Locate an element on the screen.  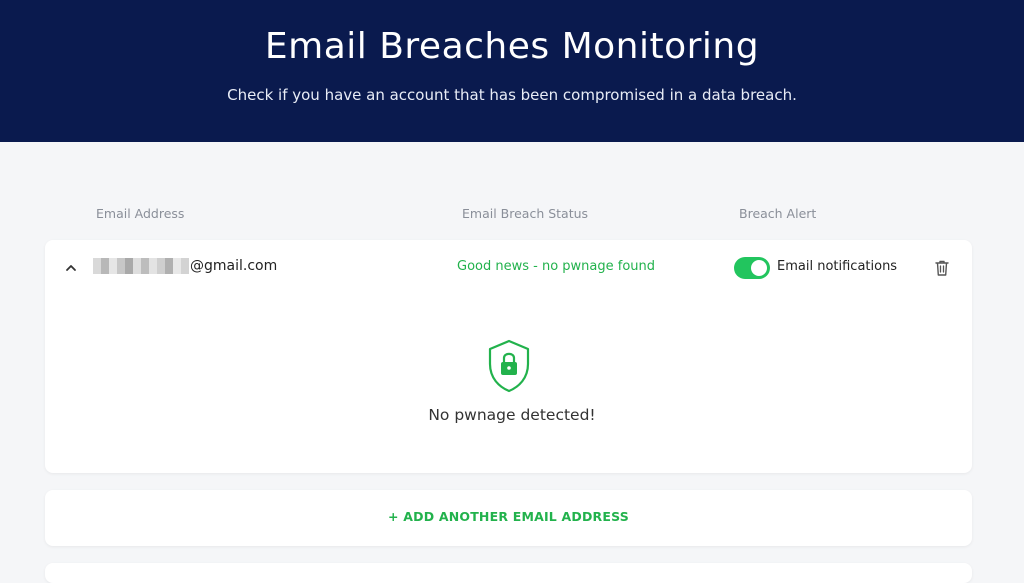
page-title: Email Breaches Monitoring is located at coordinates (512, 46).